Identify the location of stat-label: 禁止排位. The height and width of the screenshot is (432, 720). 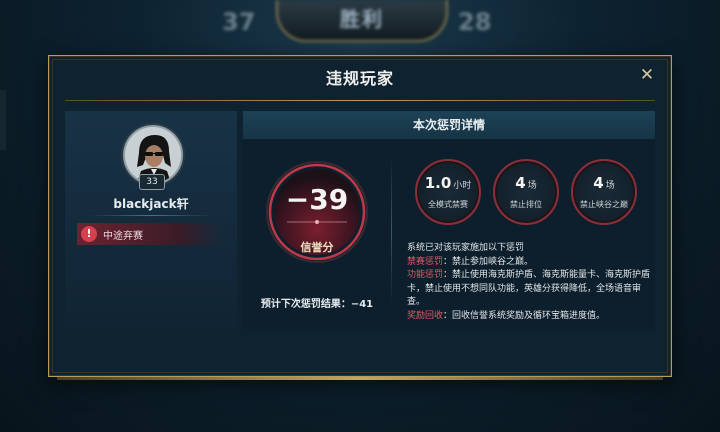
(526, 204).